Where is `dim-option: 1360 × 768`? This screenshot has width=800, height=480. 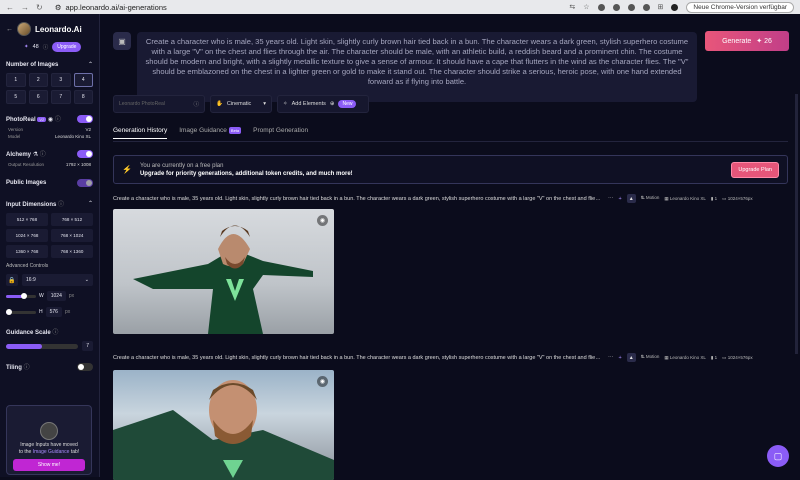 dim-option: 1360 × 768 is located at coordinates (27, 251).